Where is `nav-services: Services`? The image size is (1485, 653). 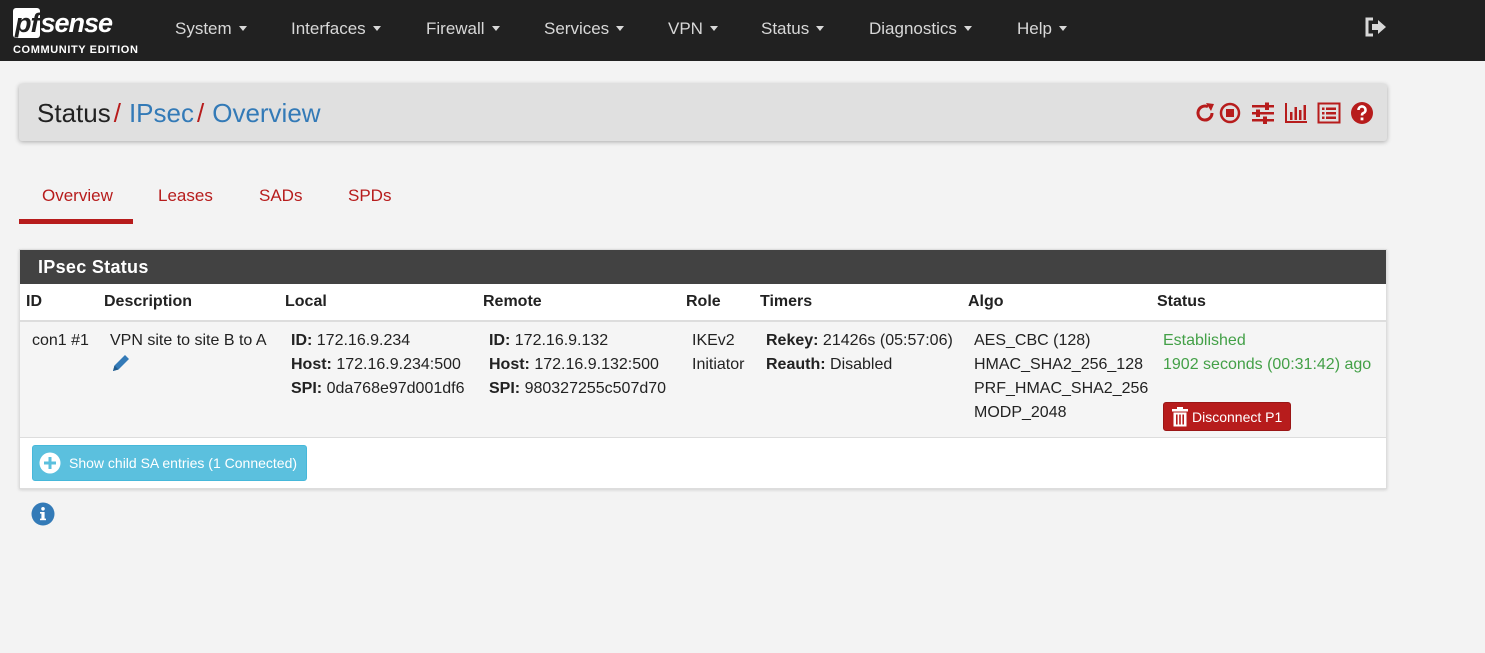
nav-services: Services is located at coordinates (584, 29).